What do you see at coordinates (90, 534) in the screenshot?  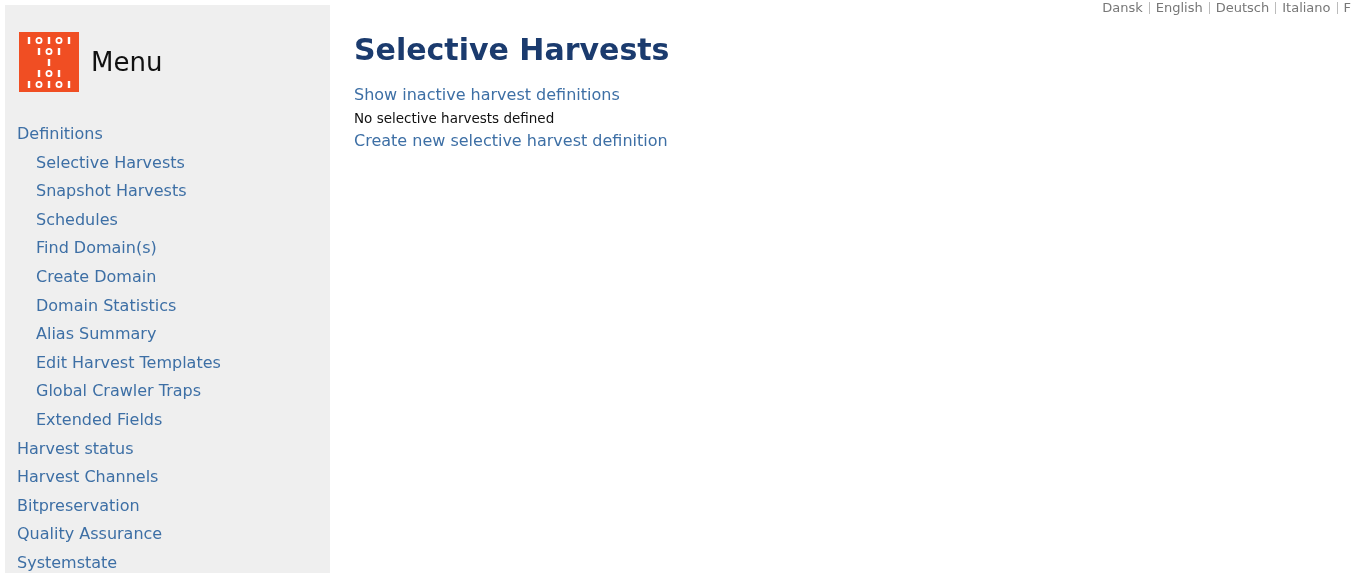 I see `menu-link: Quality Assurance` at bounding box center [90, 534].